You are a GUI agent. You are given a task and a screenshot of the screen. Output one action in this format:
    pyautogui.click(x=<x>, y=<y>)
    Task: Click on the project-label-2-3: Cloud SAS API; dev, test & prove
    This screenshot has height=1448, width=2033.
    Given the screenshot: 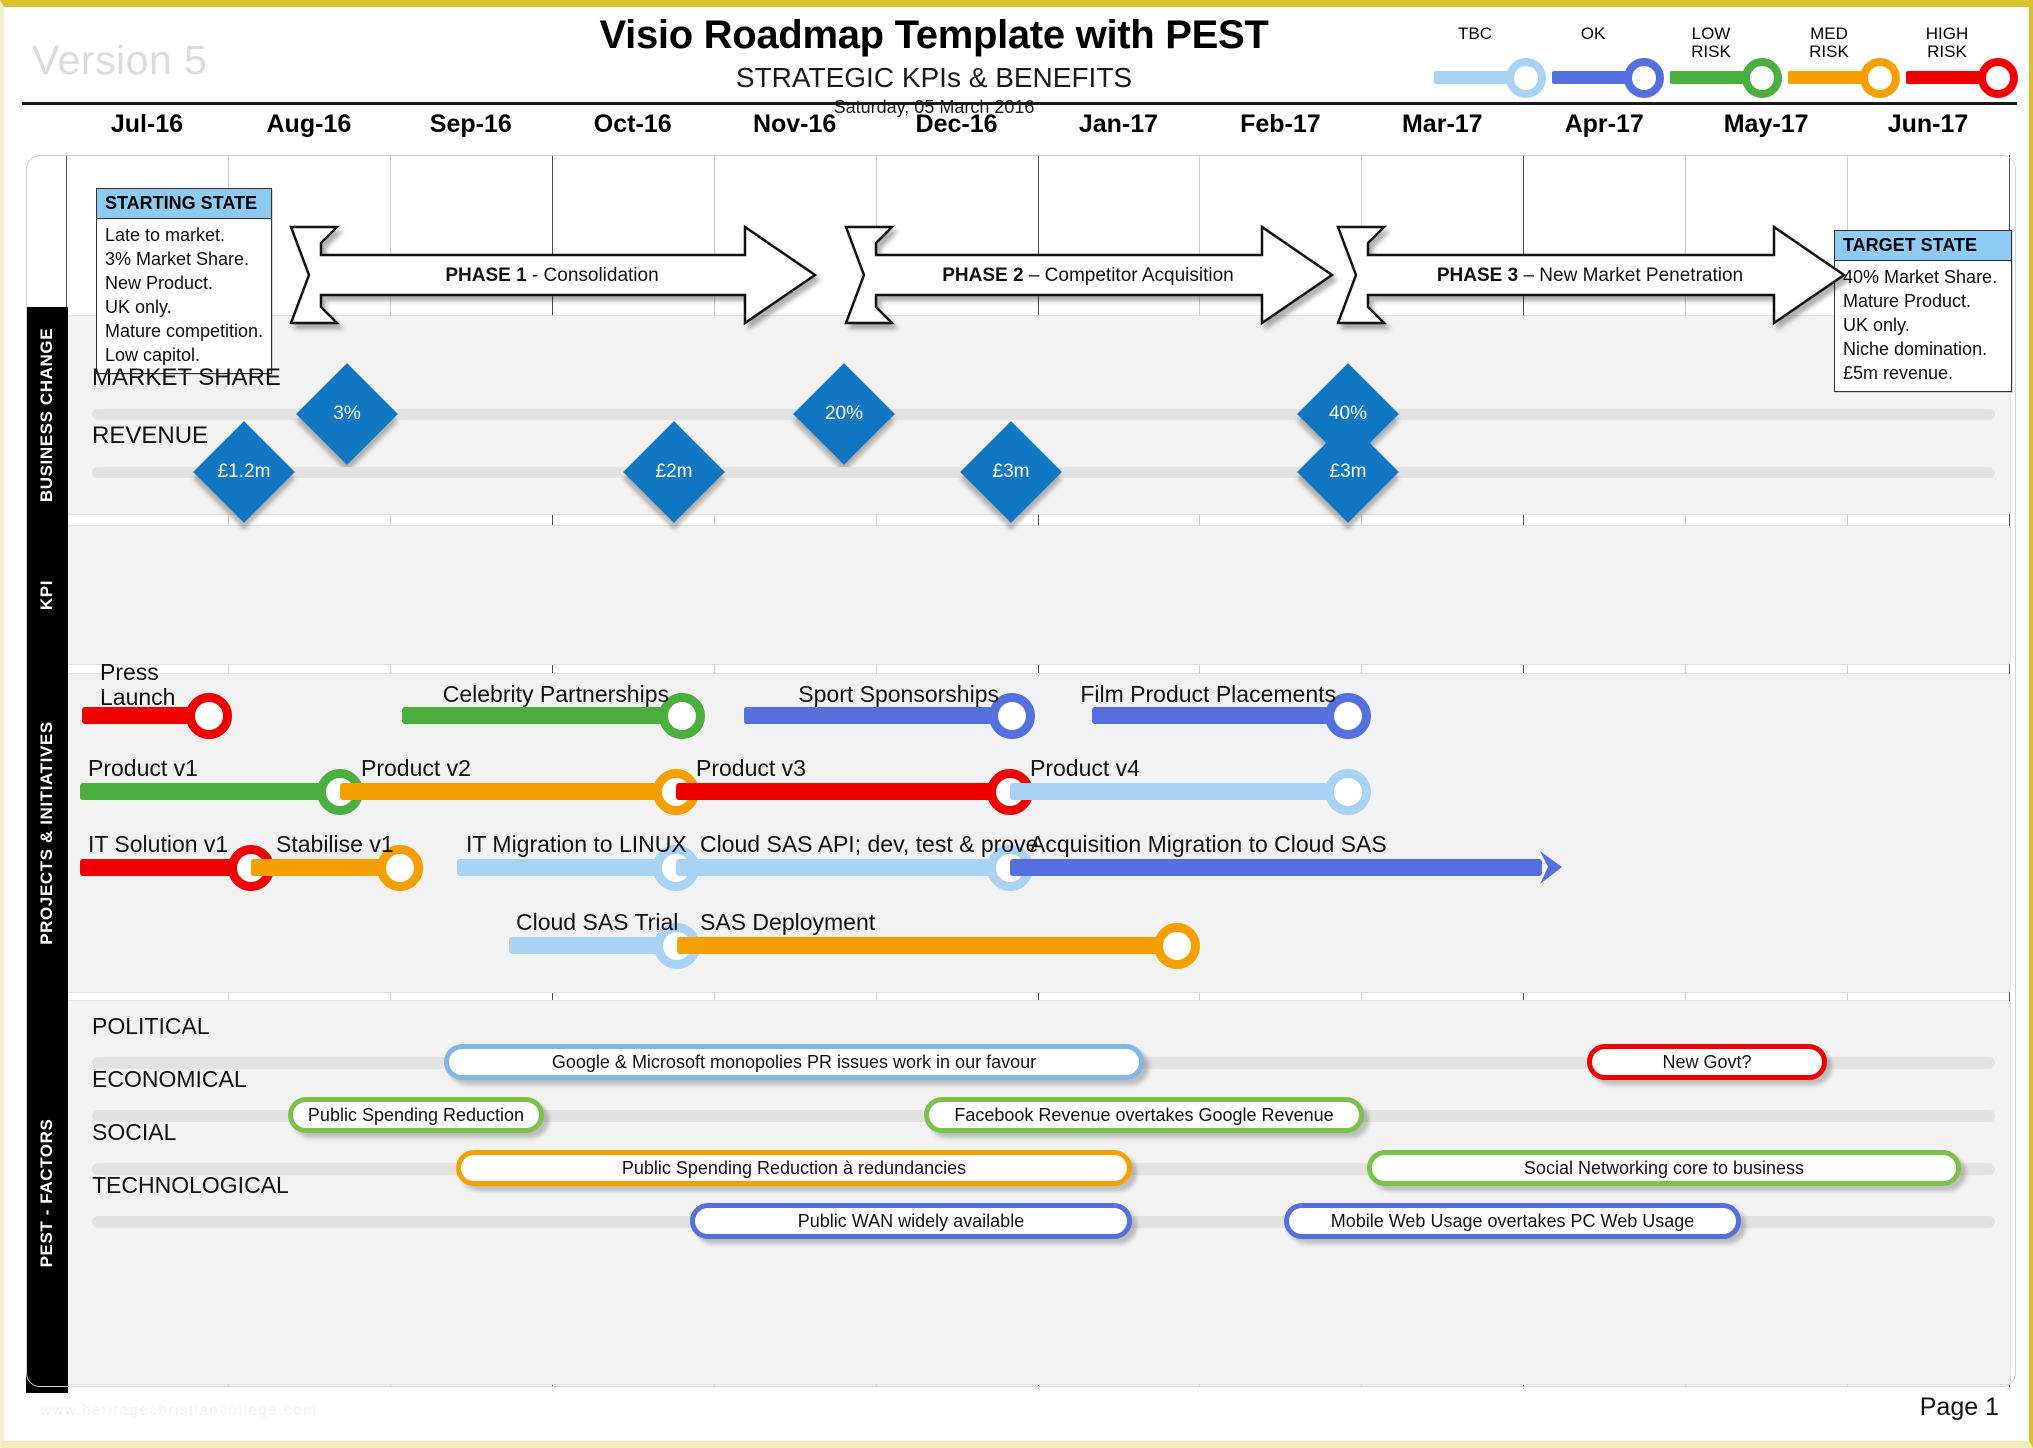 What is the action you would take?
    pyautogui.click(x=869, y=844)
    